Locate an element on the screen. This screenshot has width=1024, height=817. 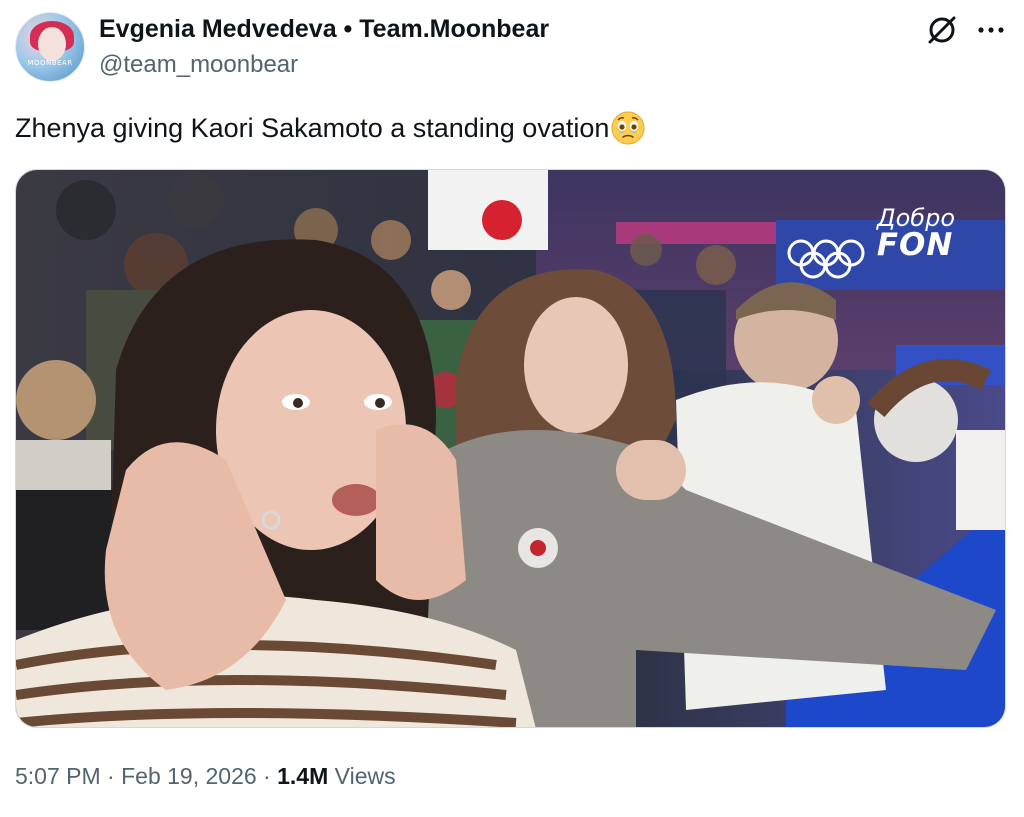
tweet-meta: 5:07 PM · Feb 19, 2026 · 1.4M Views is located at coordinates (205, 776).